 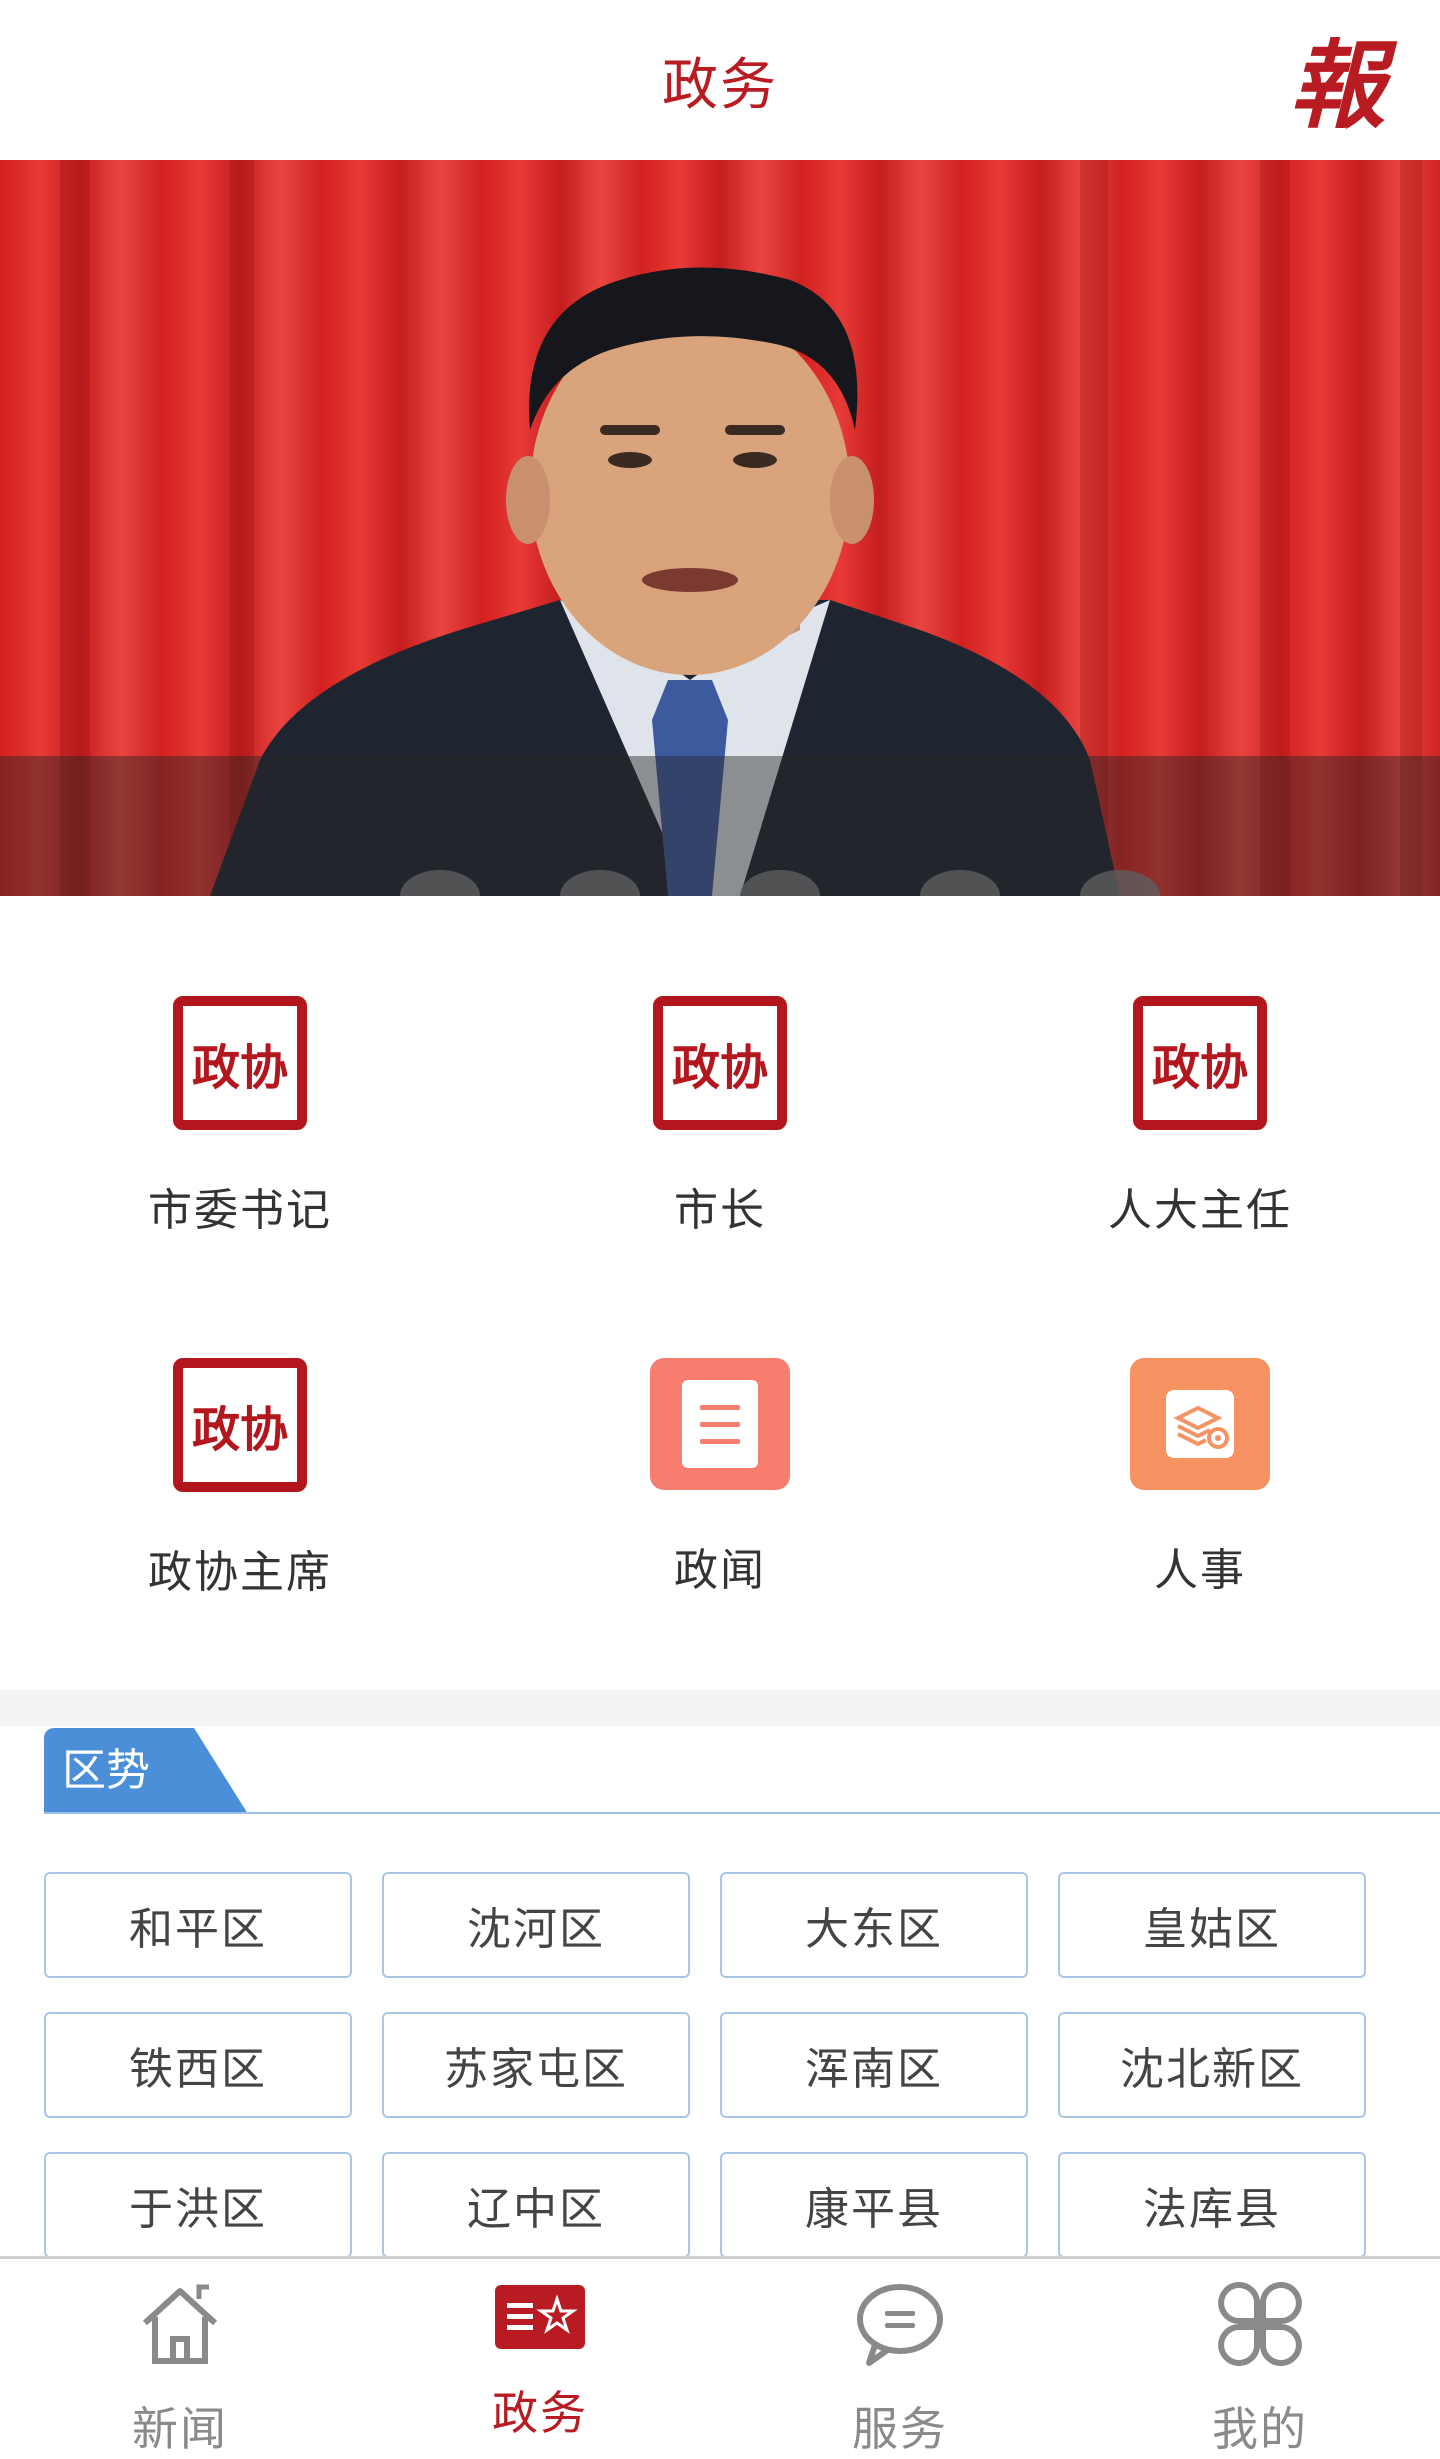 What do you see at coordinates (1260, 2429) in the screenshot?
I see `nav-label: 我的` at bounding box center [1260, 2429].